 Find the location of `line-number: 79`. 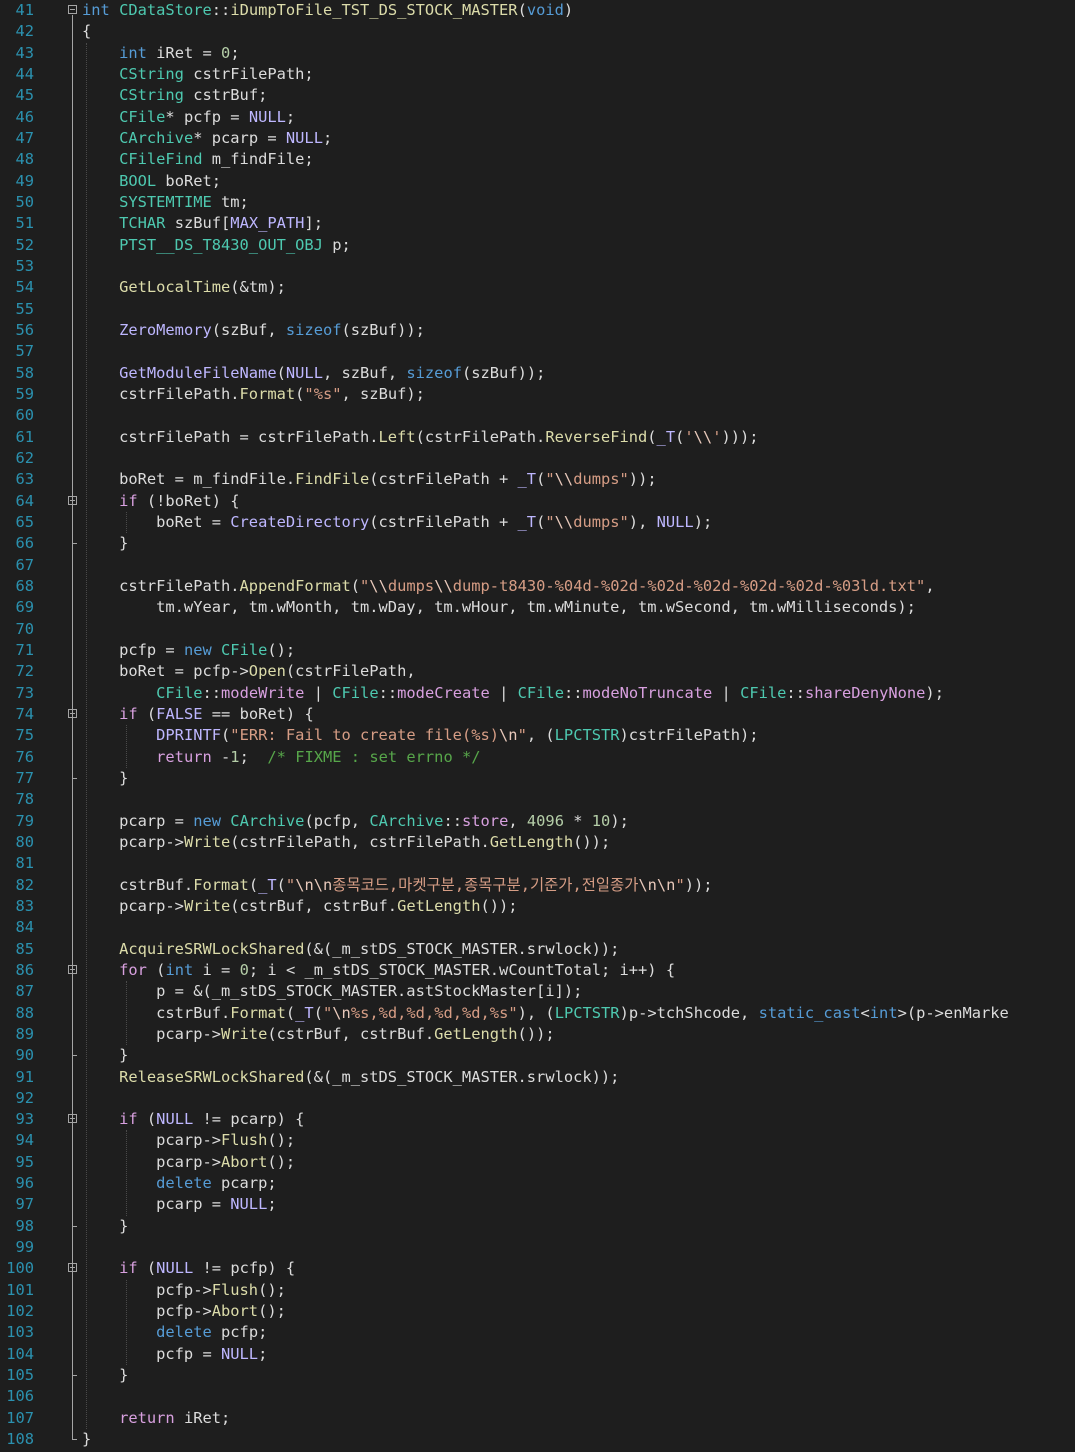

line-number: 79 is located at coordinates (24, 820).